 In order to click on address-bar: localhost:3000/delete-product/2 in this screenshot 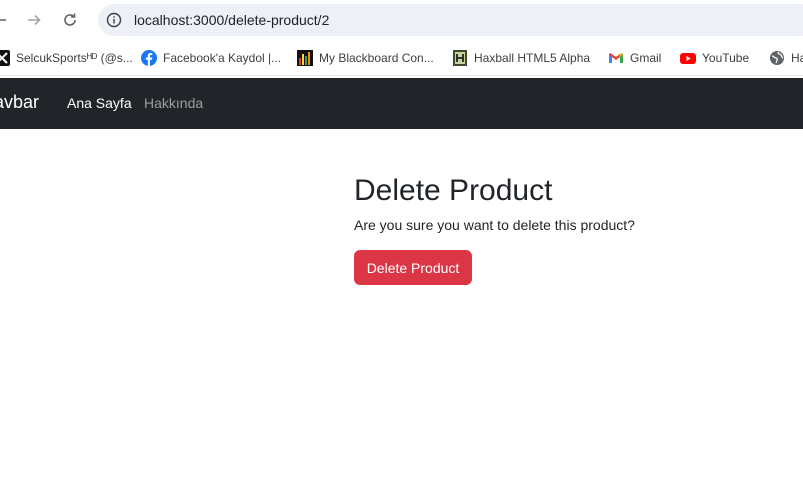, I will do `click(450, 20)`.